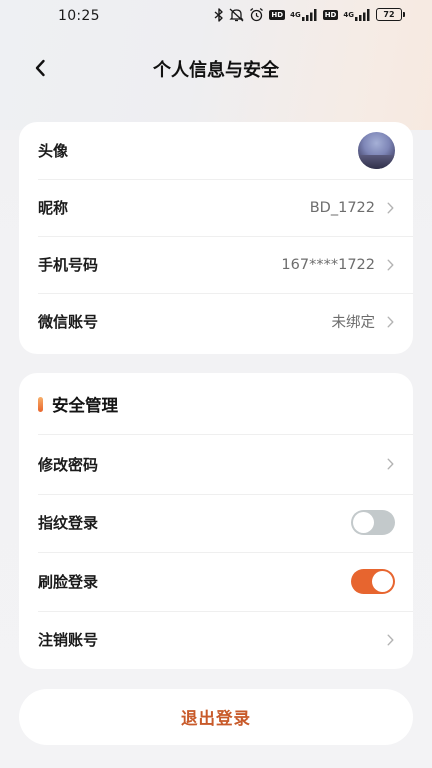 The image size is (432, 768). Describe the element at coordinates (68, 640) in the screenshot. I see `row-label: 注销账号` at that location.